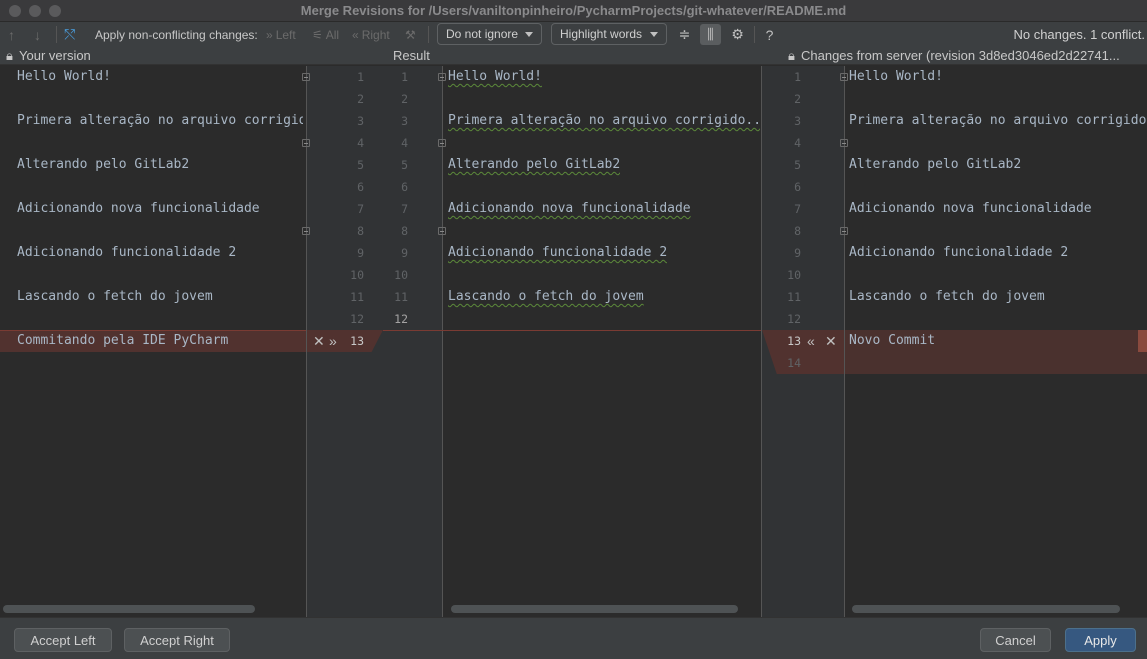  I want to click on magic-wand-icon: ⚟, so click(317, 34).